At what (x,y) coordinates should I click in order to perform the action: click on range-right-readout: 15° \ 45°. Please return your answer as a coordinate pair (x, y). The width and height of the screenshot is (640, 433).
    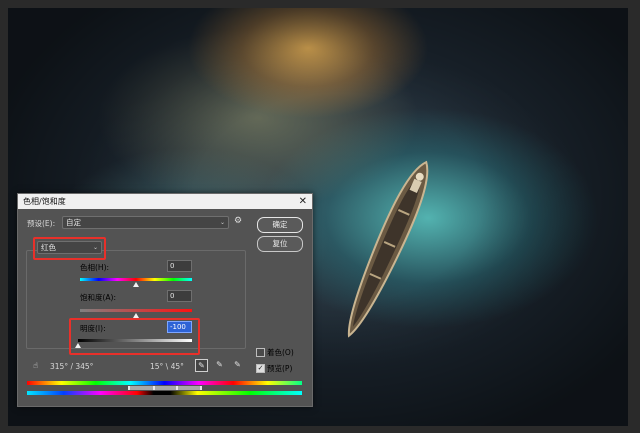
    Looking at the image, I should click on (167, 366).